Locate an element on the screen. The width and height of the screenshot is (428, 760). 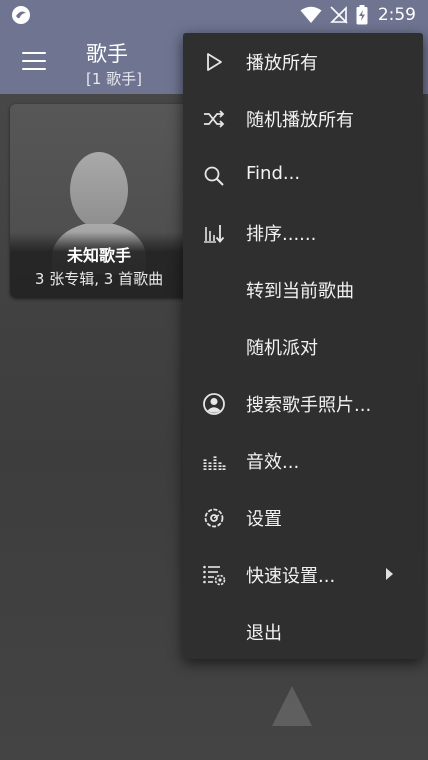
wifi-icon is located at coordinates (311, 14).